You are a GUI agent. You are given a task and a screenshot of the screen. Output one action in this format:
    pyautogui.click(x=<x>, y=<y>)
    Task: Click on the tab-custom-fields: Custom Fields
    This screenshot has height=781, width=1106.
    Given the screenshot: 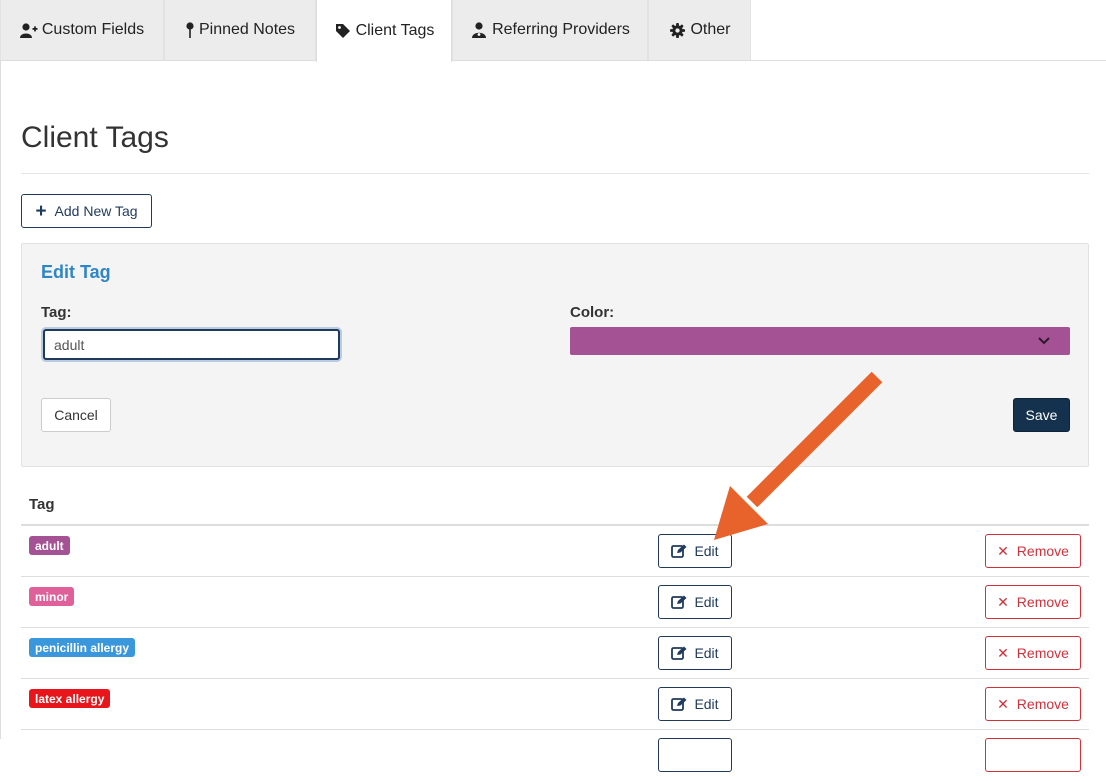 What is the action you would take?
    pyautogui.click(x=82, y=30)
    